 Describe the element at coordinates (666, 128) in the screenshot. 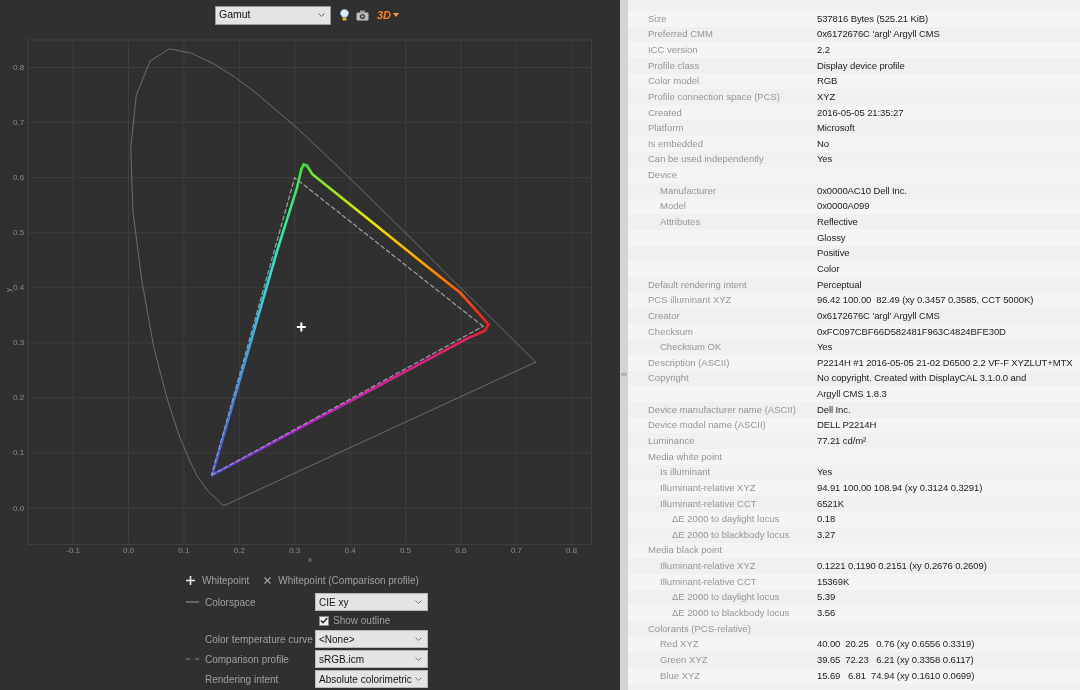

I see `property-label: Platform` at that location.